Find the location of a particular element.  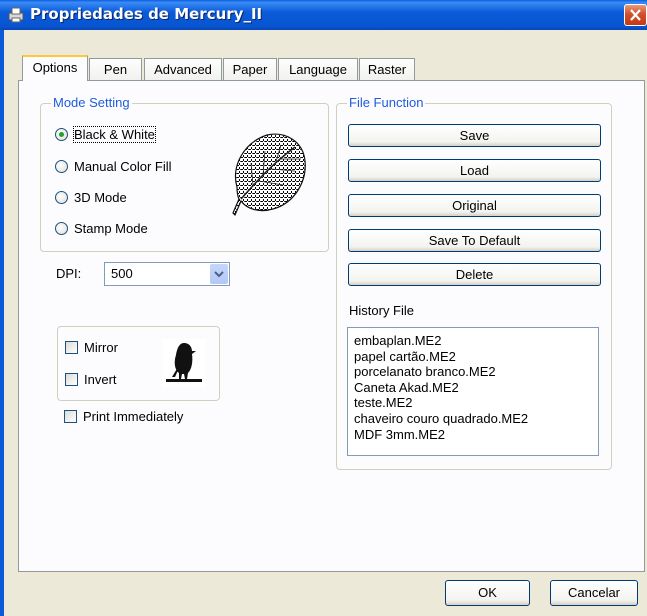

tab-raster: Raster is located at coordinates (387, 69).